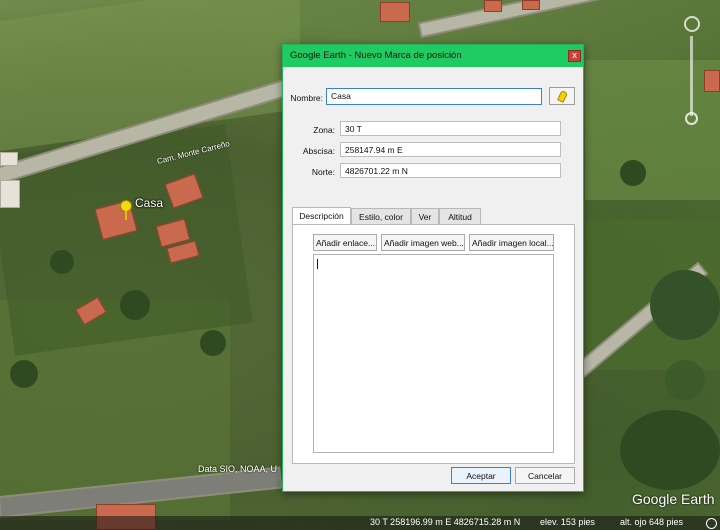  What do you see at coordinates (711, 523) in the screenshot?
I see `globe-icon` at bounding box center [711, 523].